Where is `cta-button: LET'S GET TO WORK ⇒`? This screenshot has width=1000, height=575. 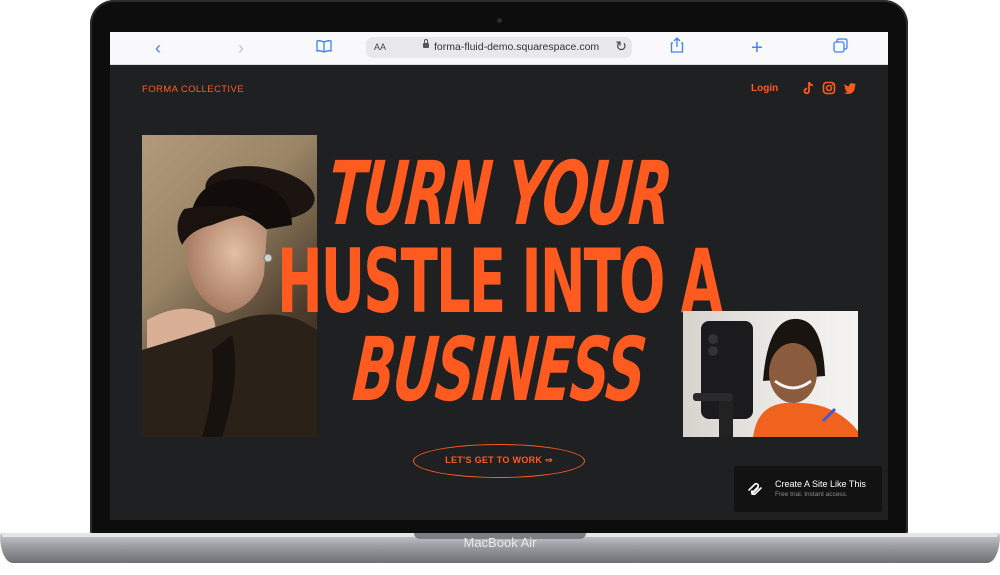
cta-button: LET'S GET TO WORK ⇒ is located at coordinates (499, 461).